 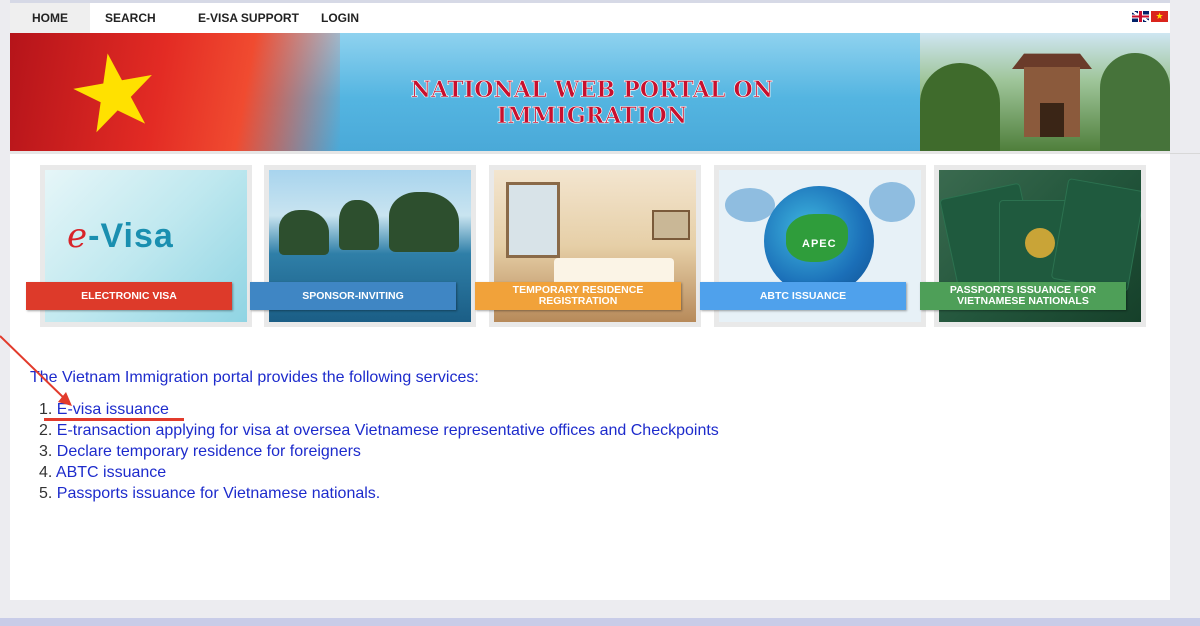 What do you see at coordinates (114, 419) in the screenshot?
I see `annotation-underline` at bounding box center [114, 419].